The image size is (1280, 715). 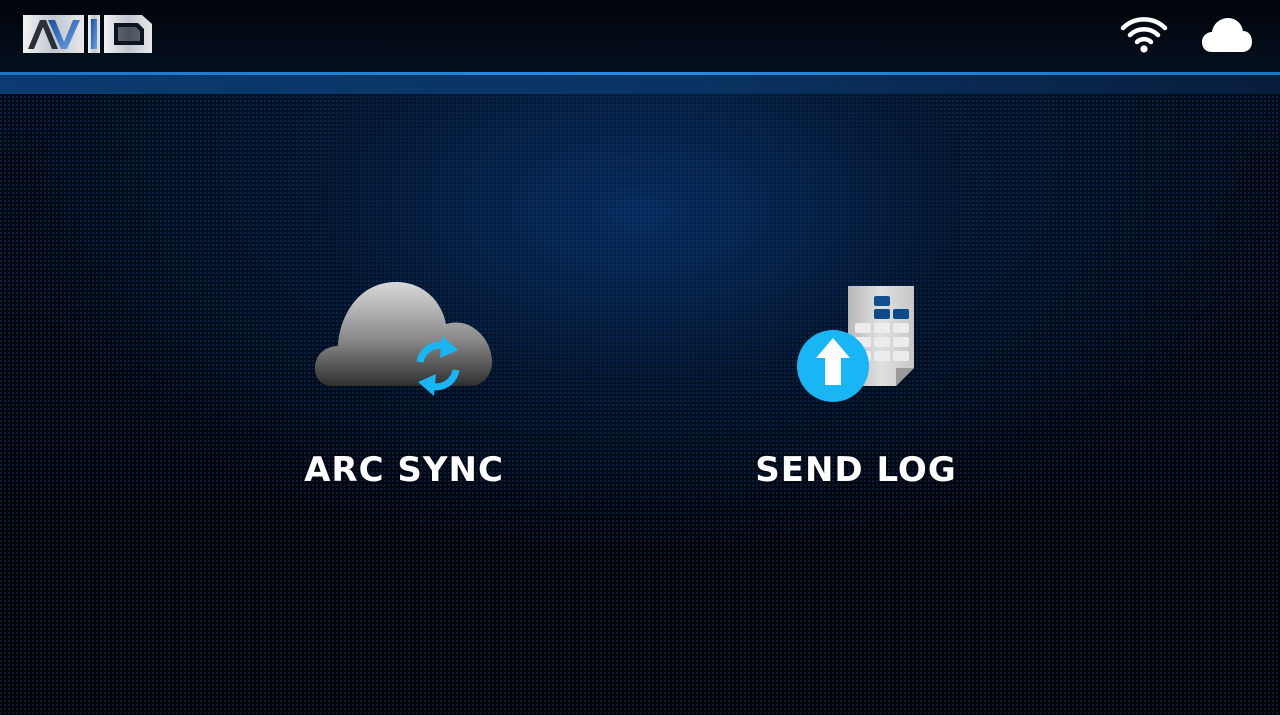 What do you see at coordinates (87, 34) in the screenshot?
I see `avid-logo` at bounding box center [87, 34].